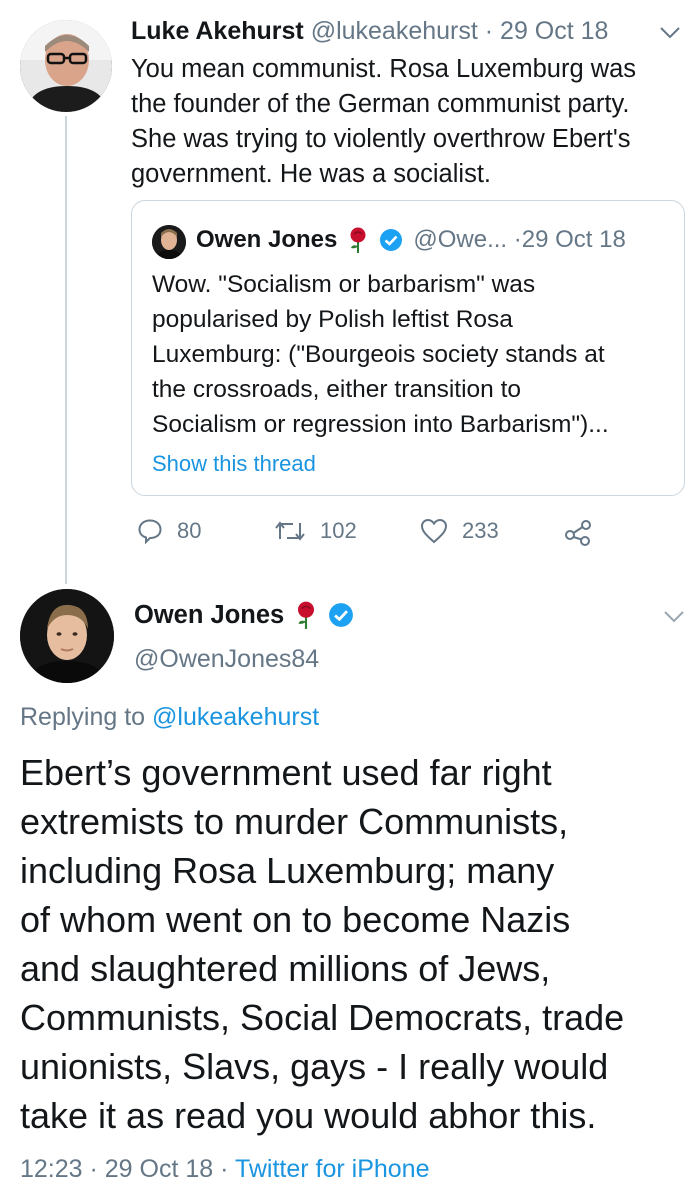 The width and height of the screenshot is (697, 1200). I want to click on tweet-text-line: including Rosa Luxemburg; many, so click(287, 870).